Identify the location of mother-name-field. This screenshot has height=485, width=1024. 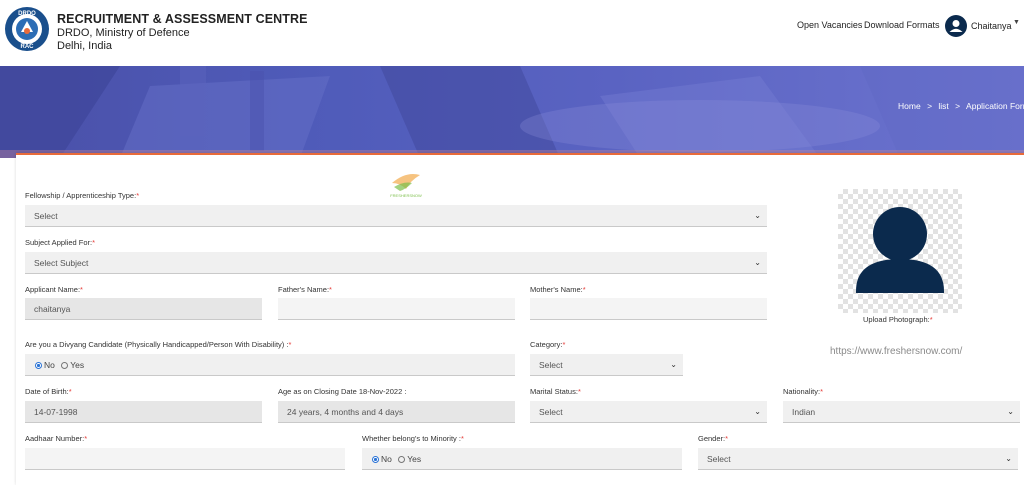
(648, 309).